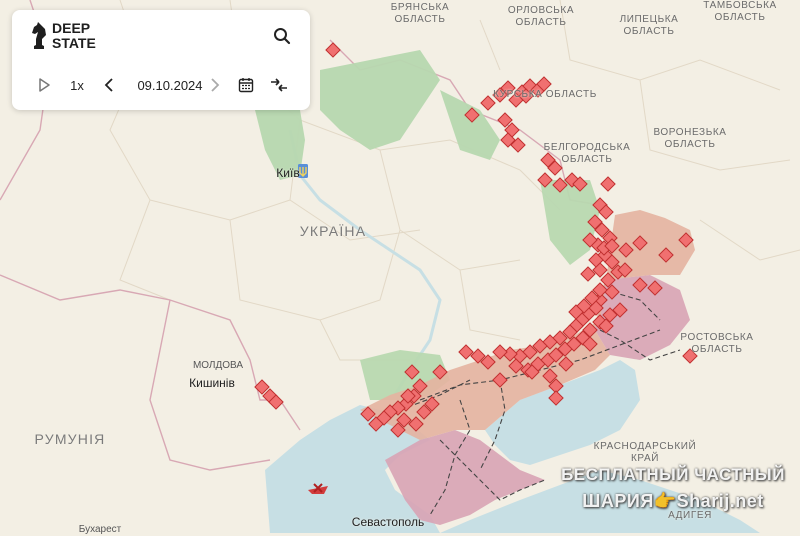 The width and height of the screenshot is (800, 536). I want to click on label-rostov-oblast: РОСТОВСЬКА ОБЛАСТЬ, so click(717, 343).